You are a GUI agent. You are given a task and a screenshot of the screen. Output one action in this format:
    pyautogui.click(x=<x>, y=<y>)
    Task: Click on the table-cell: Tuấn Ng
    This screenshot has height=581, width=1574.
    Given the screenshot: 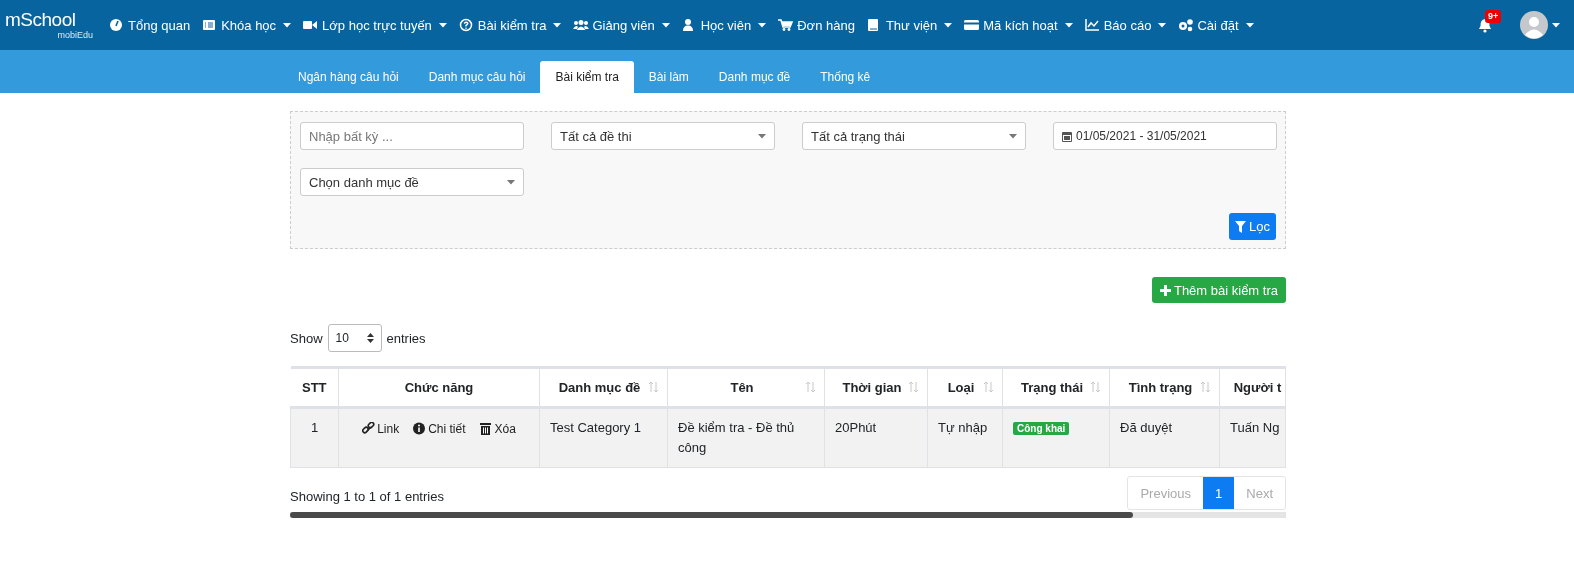 What is the action you would take?
    pyautogui.click(x=1252, y=437)
    